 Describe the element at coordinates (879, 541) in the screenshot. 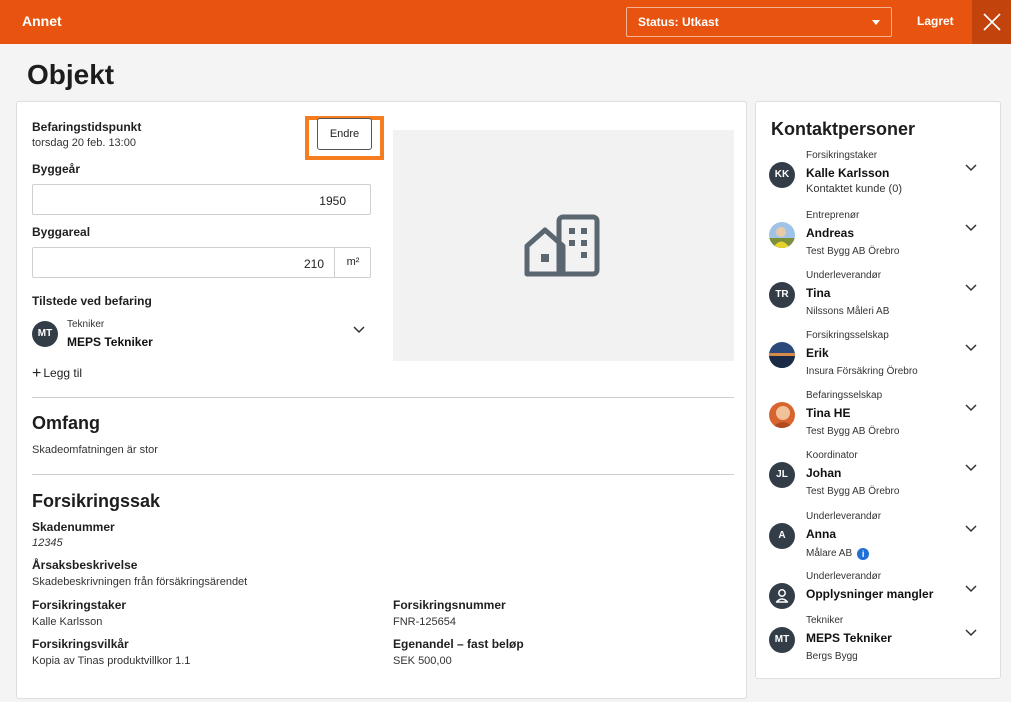

I see `contact-item: A Underleverandør Anna Målare AB i` at that location.